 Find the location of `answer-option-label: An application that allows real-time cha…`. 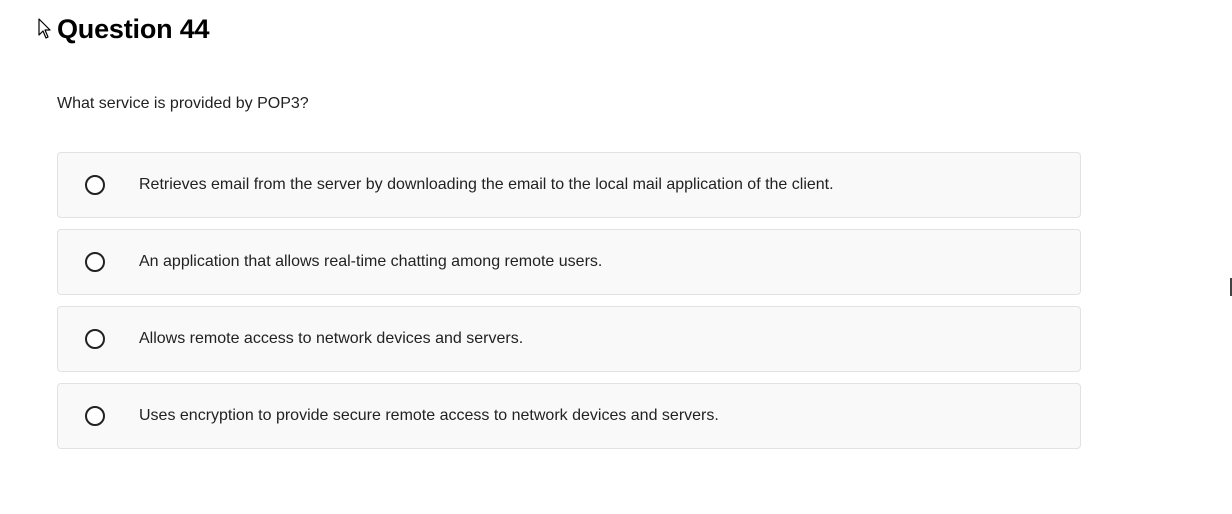

answer-option-label: An application that allows real-time cha… is located at coordinates (371, 261).